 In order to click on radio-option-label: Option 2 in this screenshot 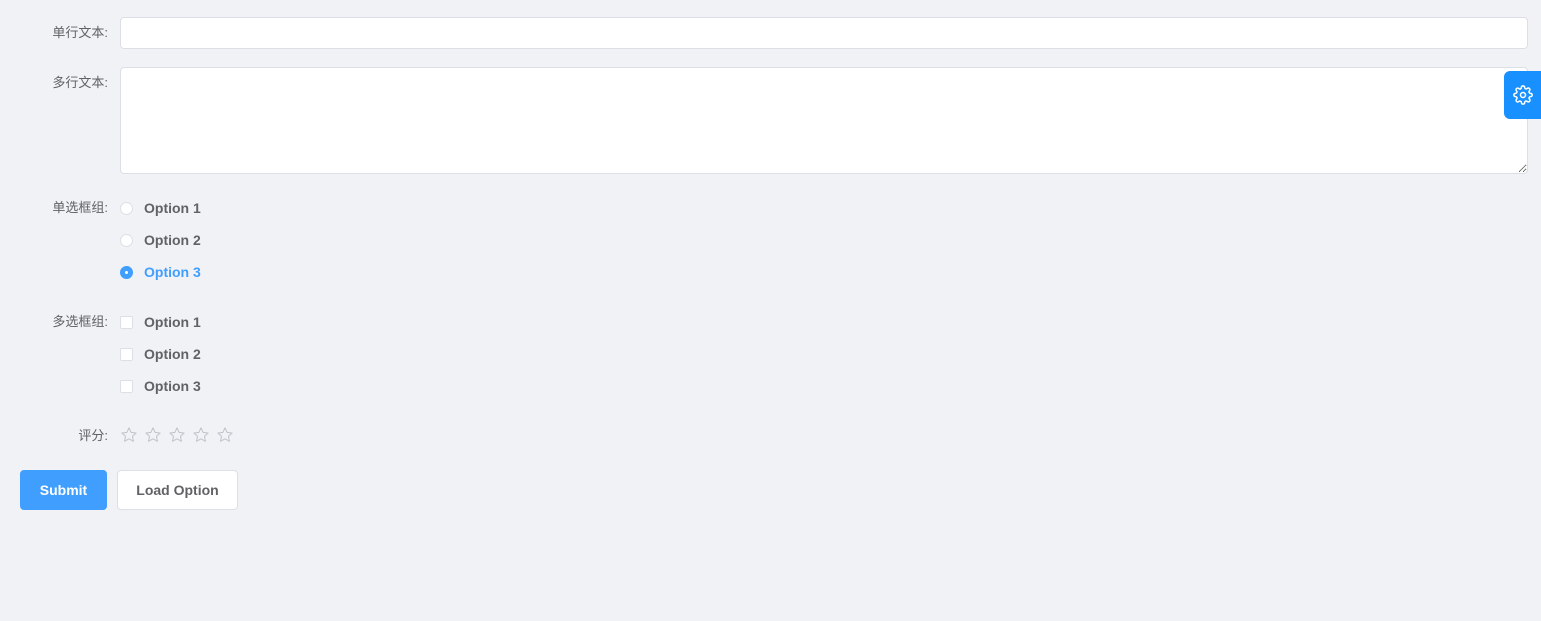, I will do `click(172, 240)`.